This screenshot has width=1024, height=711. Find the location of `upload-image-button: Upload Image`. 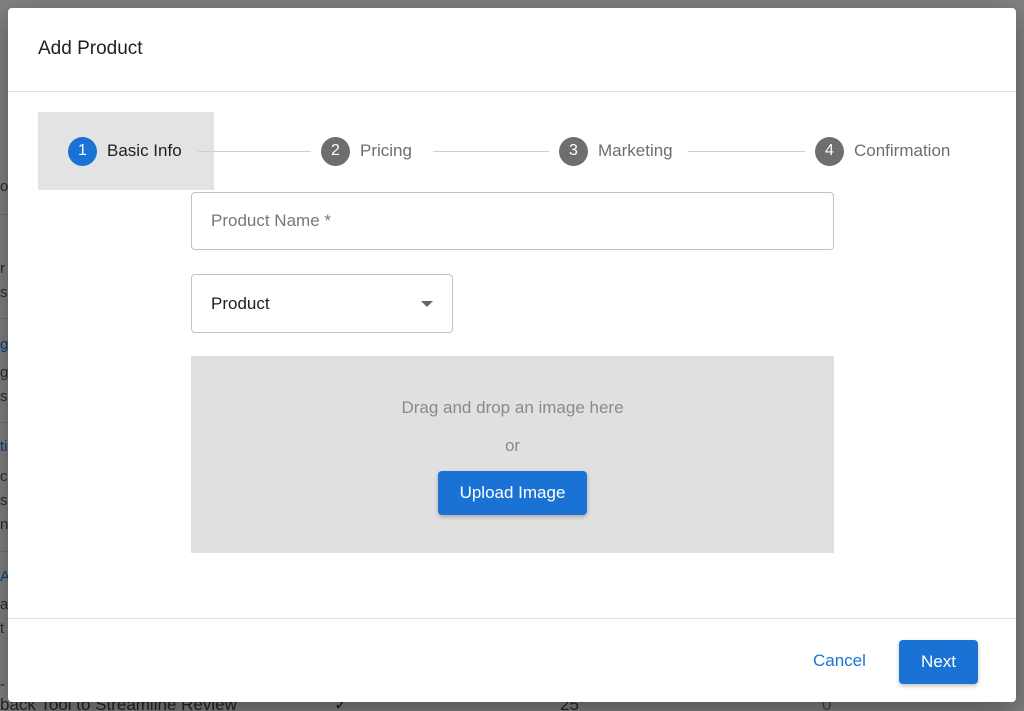

upload-image-button: Upload Image is located at coordinates (512, 493).